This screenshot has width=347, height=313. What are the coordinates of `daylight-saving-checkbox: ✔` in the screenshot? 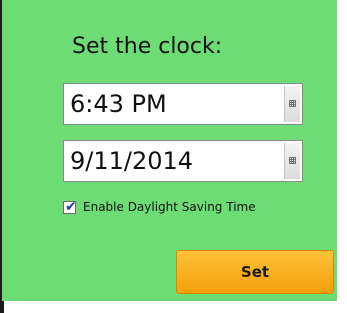 It's located at (70, 207).